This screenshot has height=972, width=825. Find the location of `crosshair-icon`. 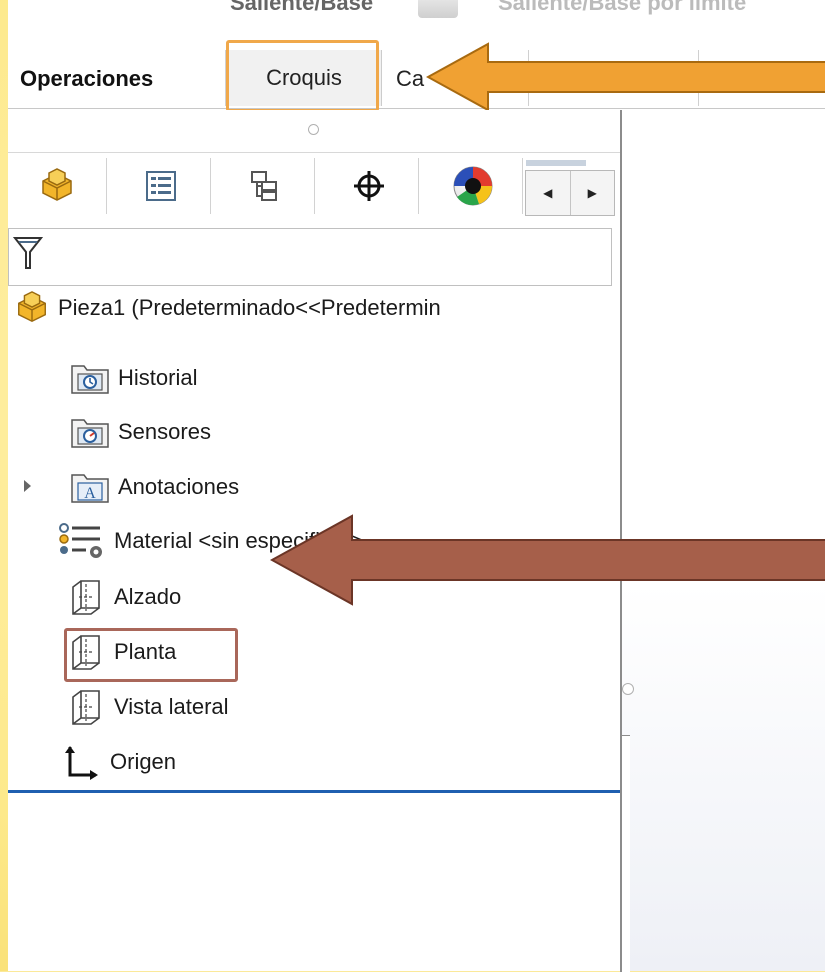

crosshair-icon is located at coordinates (369, 186).